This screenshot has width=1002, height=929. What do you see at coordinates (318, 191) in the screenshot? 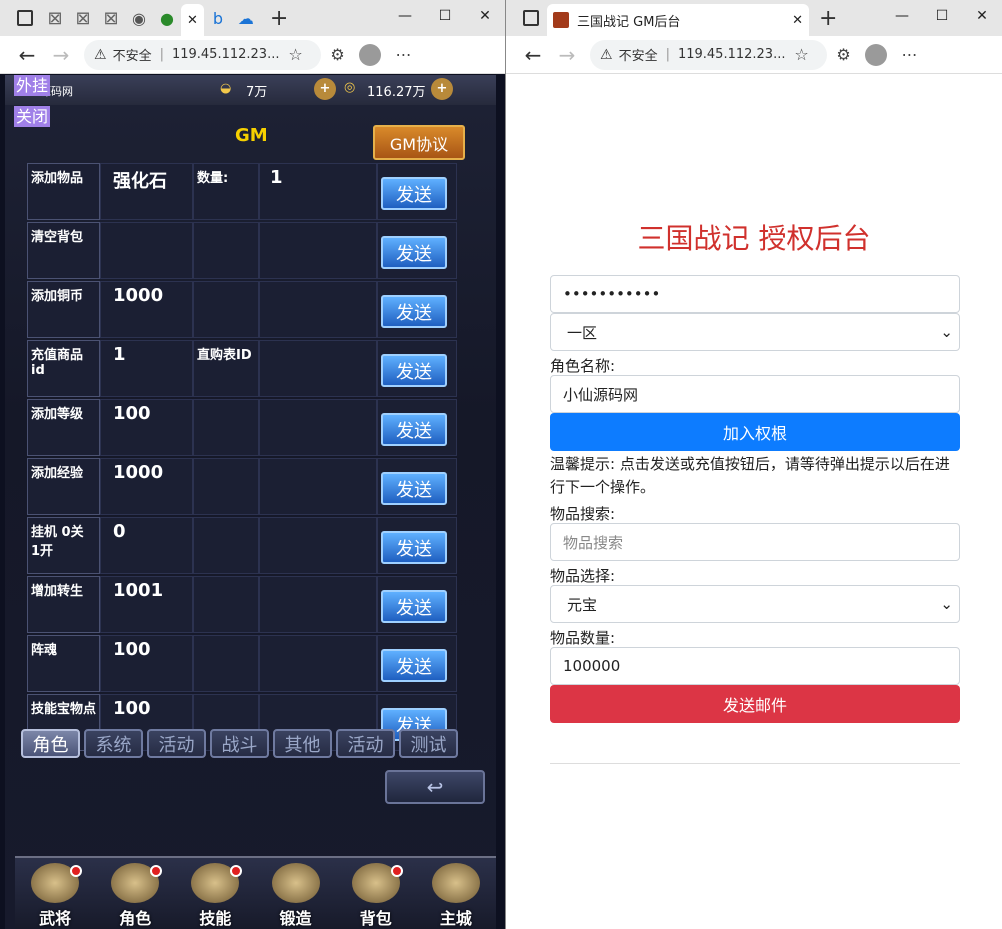
I see `gm-row-extra-input: 1` at bounding box center [318, 191].